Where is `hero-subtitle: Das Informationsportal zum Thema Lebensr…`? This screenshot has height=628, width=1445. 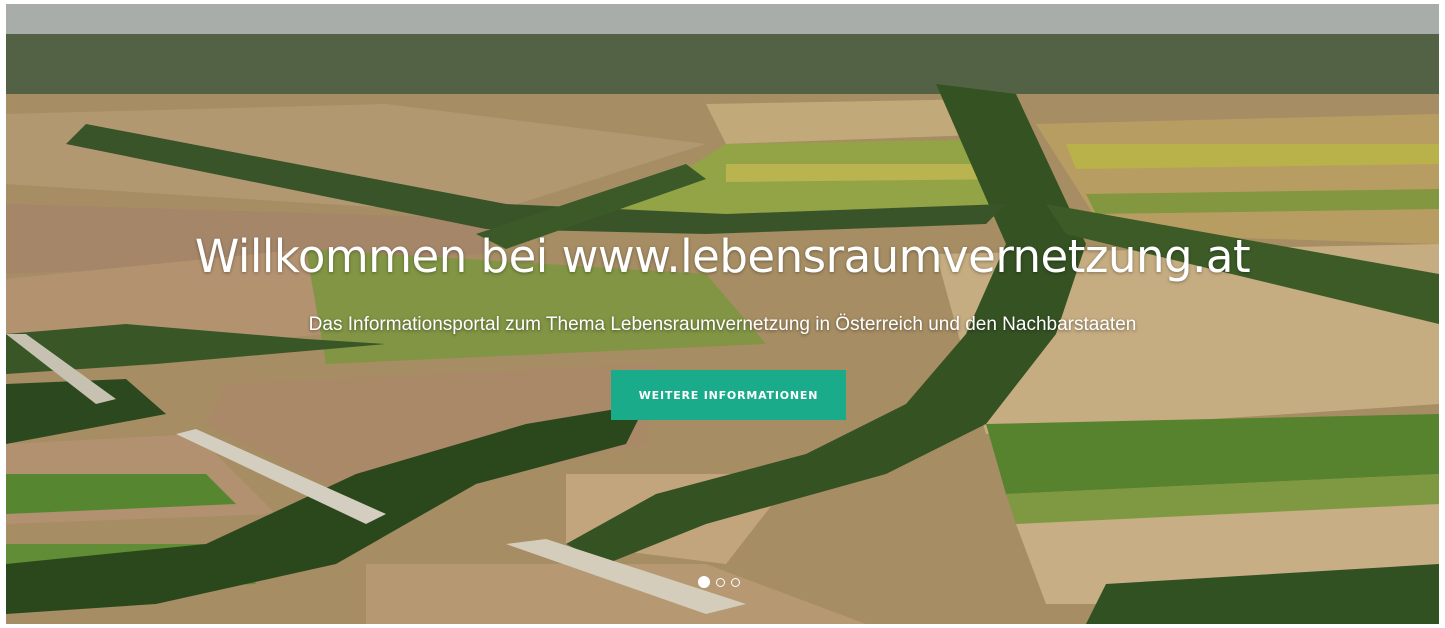
hero-subtitle: Das Informationsportal zum Thema Lebensr… is located at coordinates (722, 324).